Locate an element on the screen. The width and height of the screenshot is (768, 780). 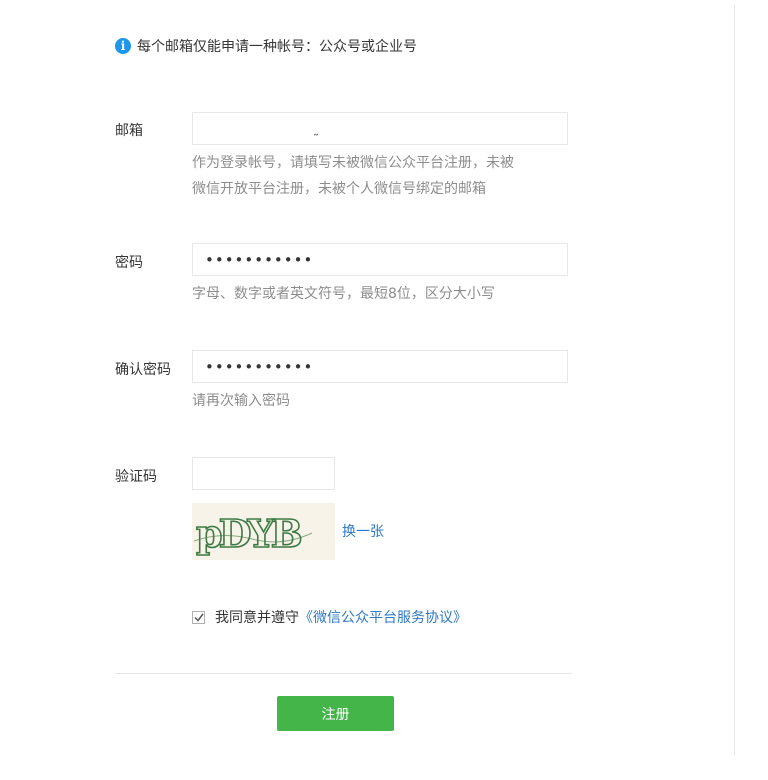
info-icon: i is located at coordinates (123, 46).